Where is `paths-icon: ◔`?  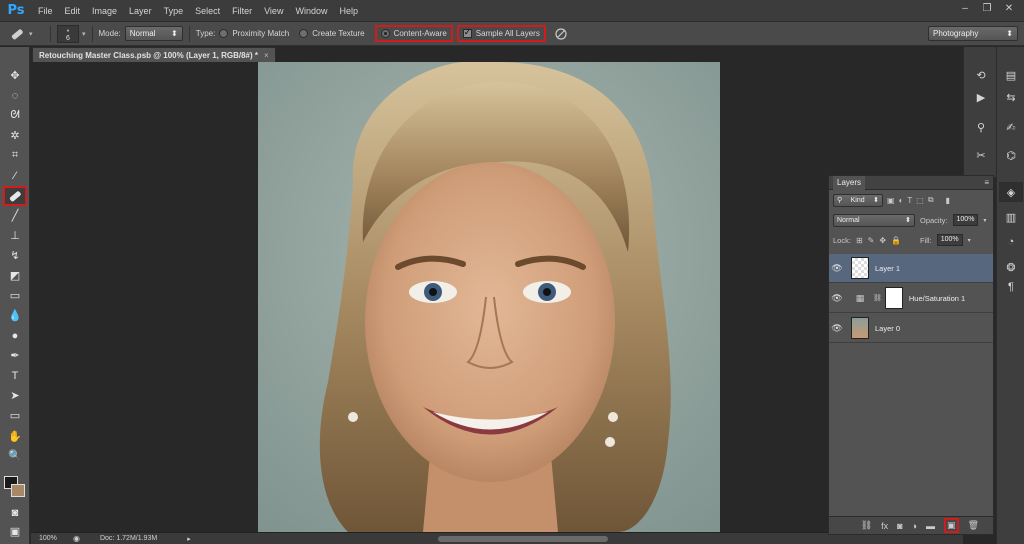
paths-icon: ◔ is located at coordinates (1011, 242).